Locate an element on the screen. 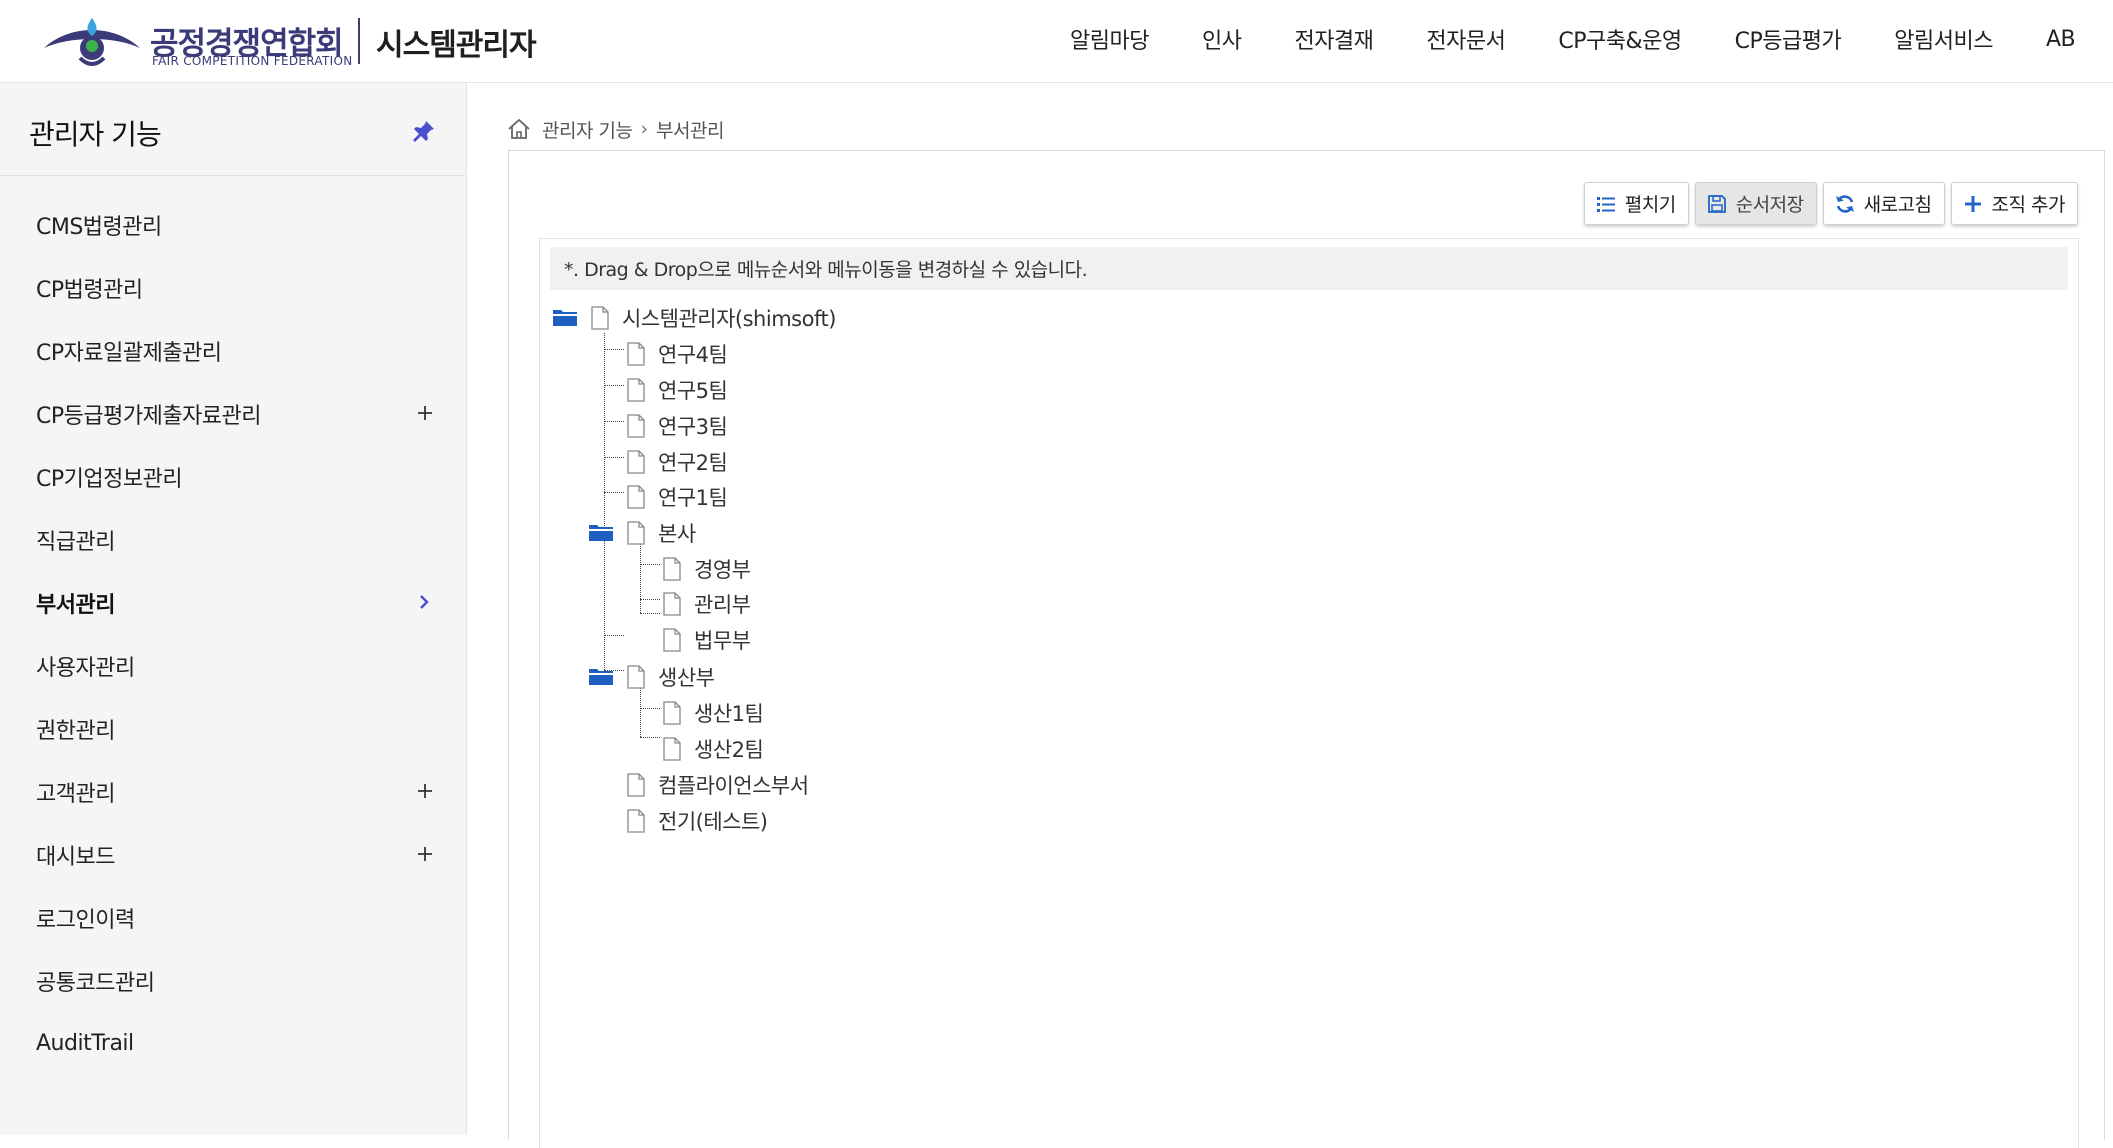 This screenshot has height=1148, width=2113. breadcrumb-parent: 관리자 기능 is located at coordinates (587, 129).